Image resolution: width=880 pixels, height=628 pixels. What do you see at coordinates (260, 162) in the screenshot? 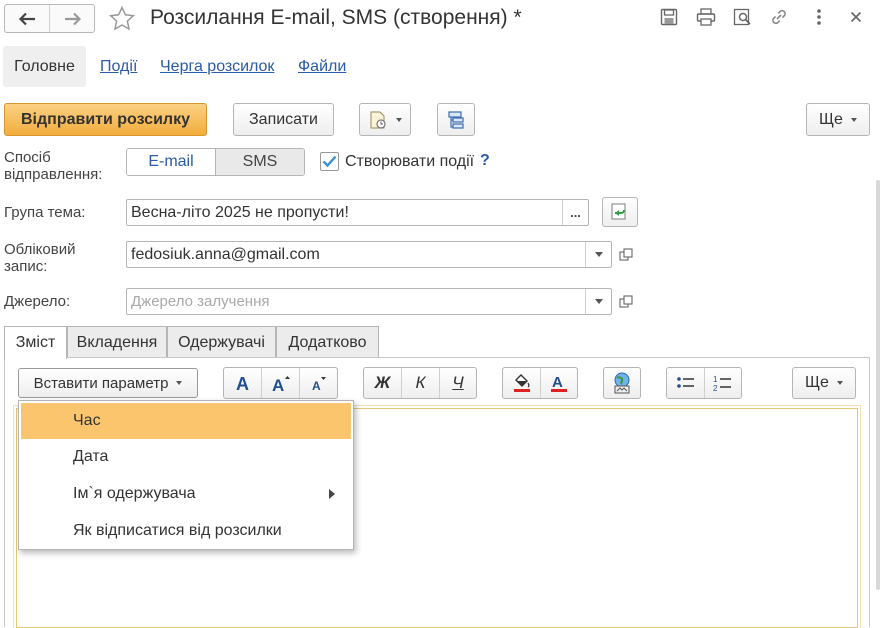
I see `method-option-sms: SMS` at bounding box center [260, 162].